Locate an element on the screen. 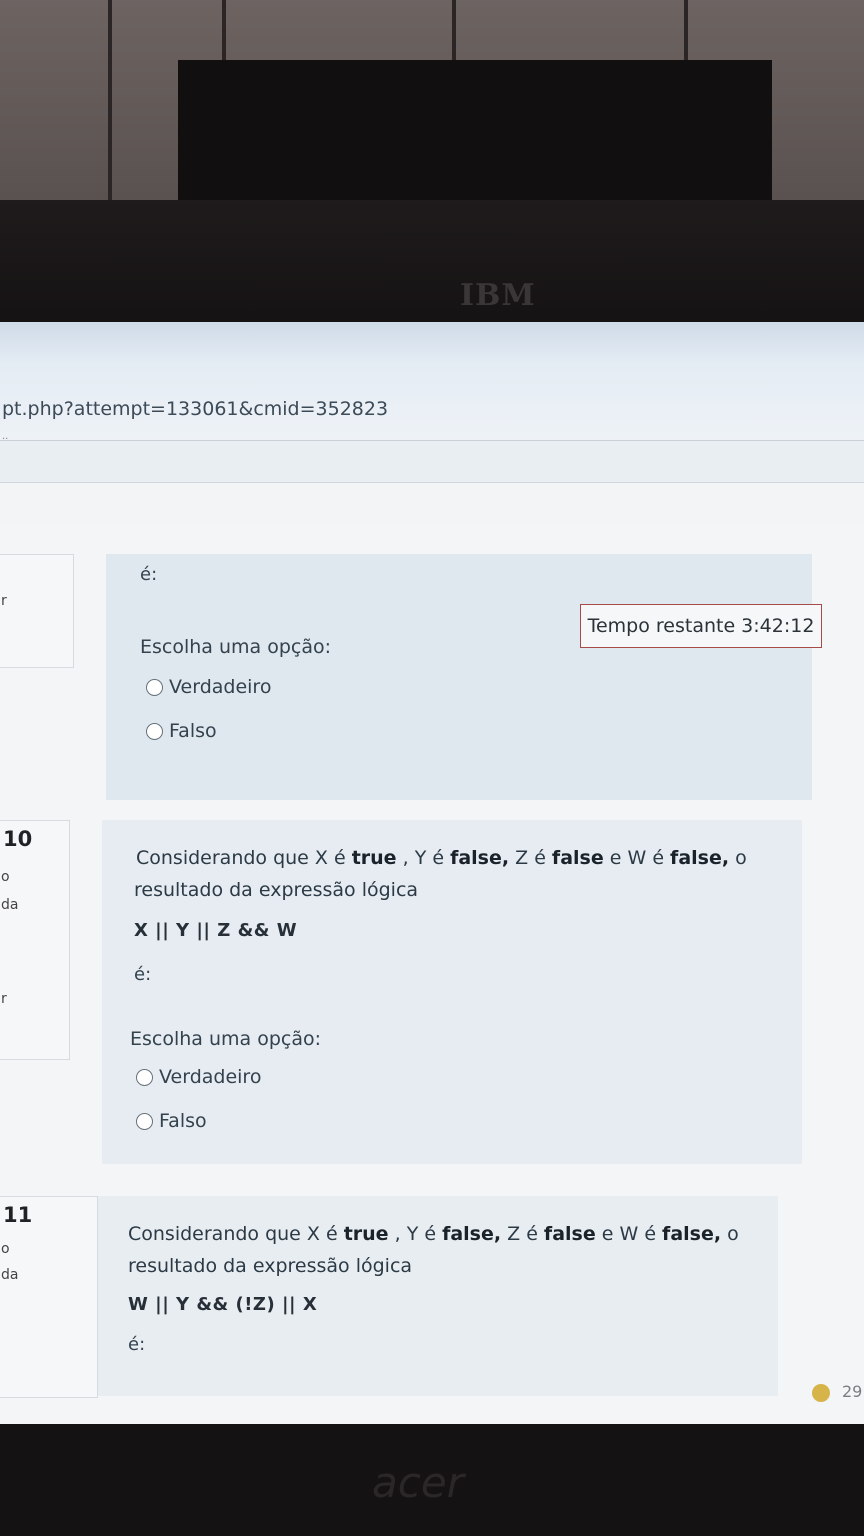 This screenshot has width=864, height=1536. laptop-bezel-bottom: acer is located at coordinates (432, 1480).